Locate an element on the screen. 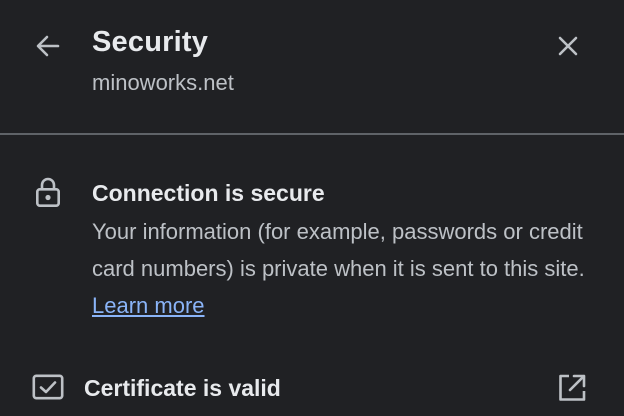 This screenshot has height=416, width=624. close-icon is located at coordinates (568, 46).